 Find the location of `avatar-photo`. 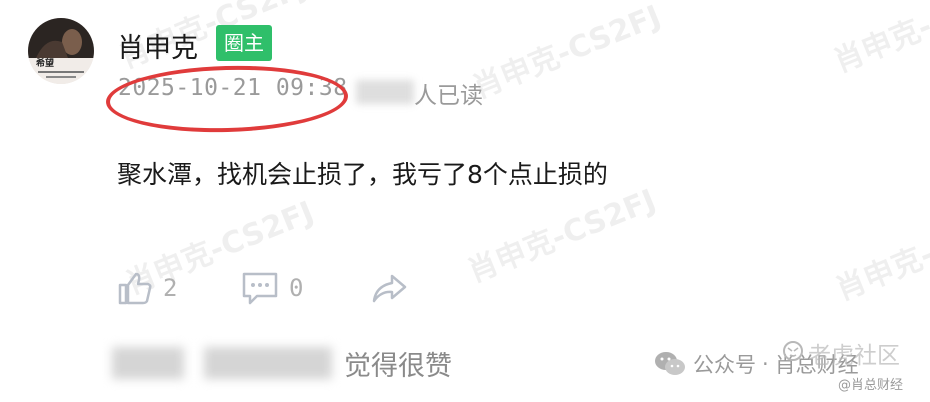

avatar-photo is located at coordinates (61, 51).